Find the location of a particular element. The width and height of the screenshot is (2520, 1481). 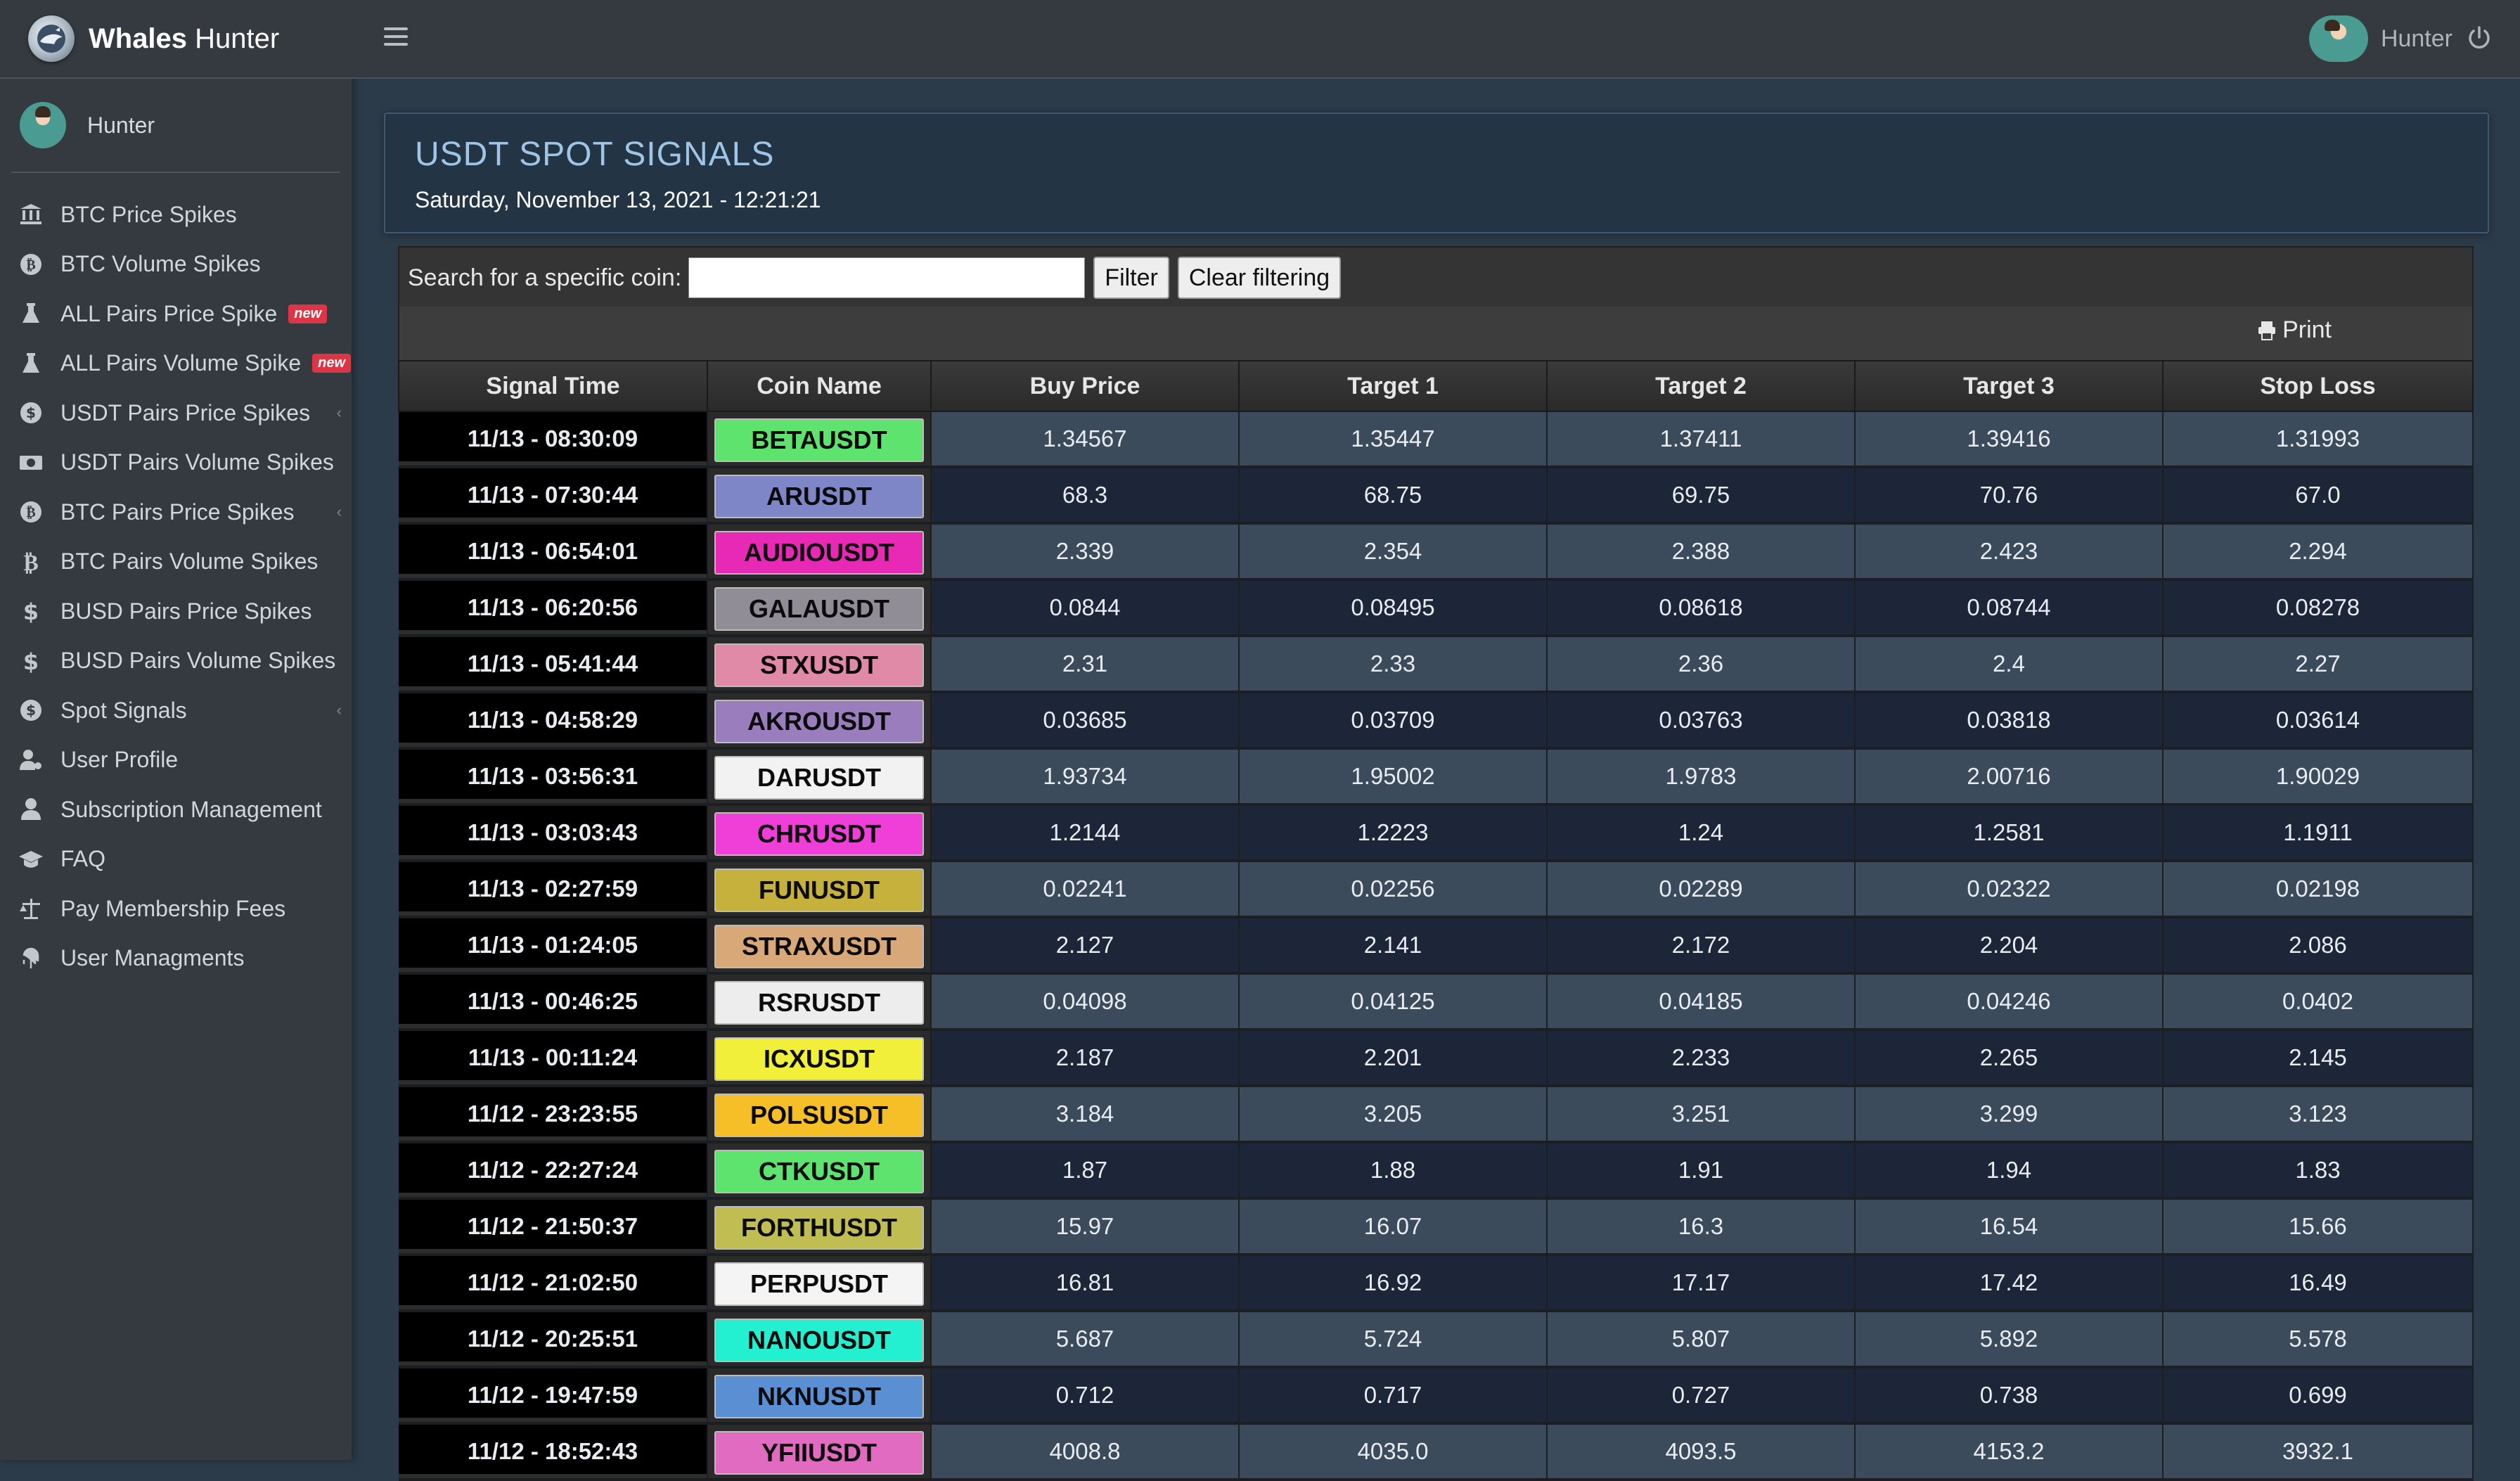

target-1-cell: 2.354 is located at coordinates (1393, 552).